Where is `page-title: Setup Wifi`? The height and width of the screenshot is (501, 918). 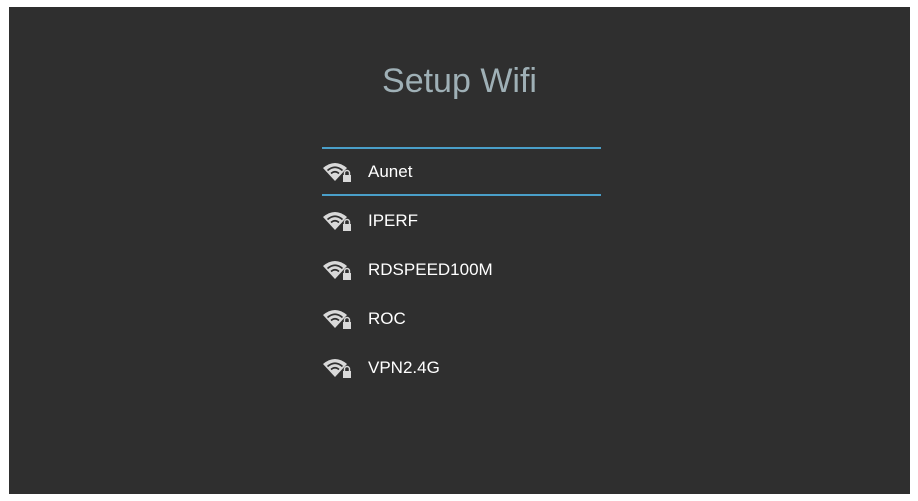 page-title: Setup Wifi is located at coordinates (459, 81).